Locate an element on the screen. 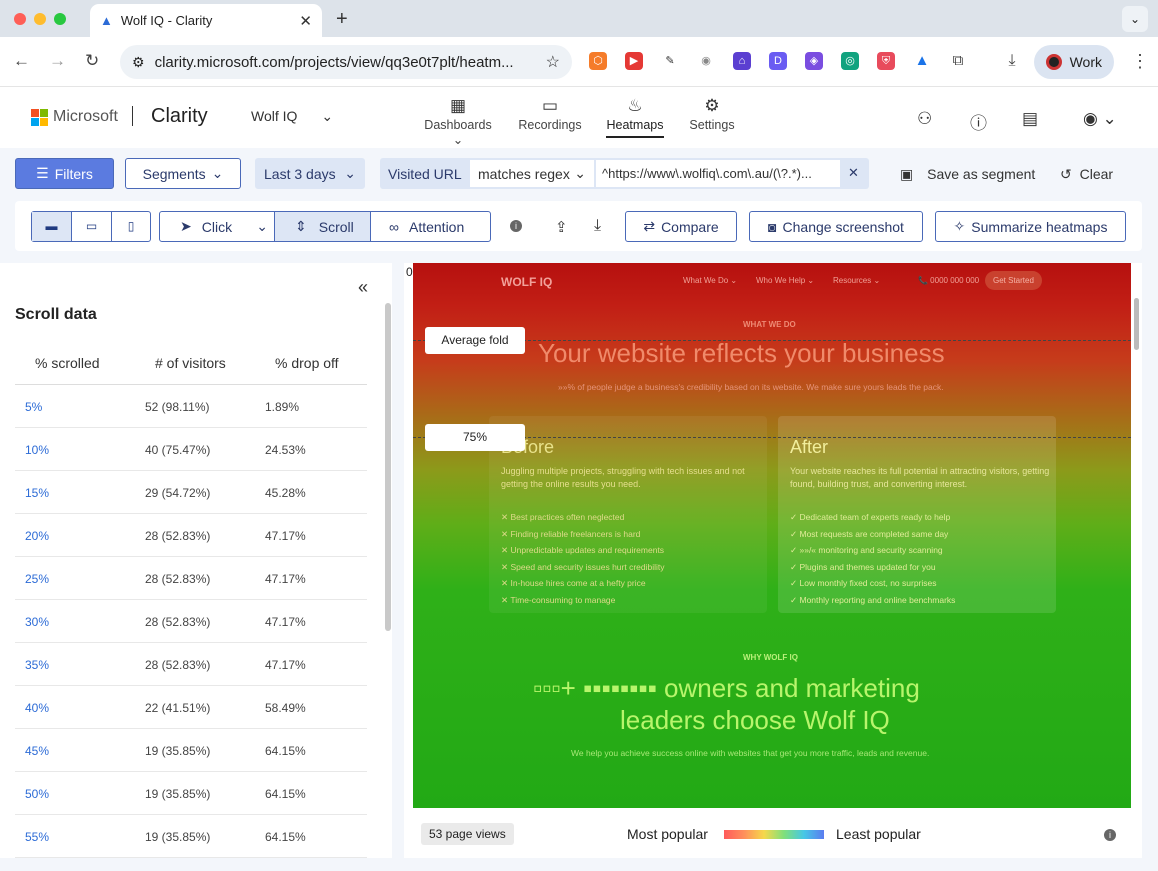 The height and width of the screenshot is (871, 1158). project-selector: Wolf IQ ⌄ is located at coordinates (292, 116).